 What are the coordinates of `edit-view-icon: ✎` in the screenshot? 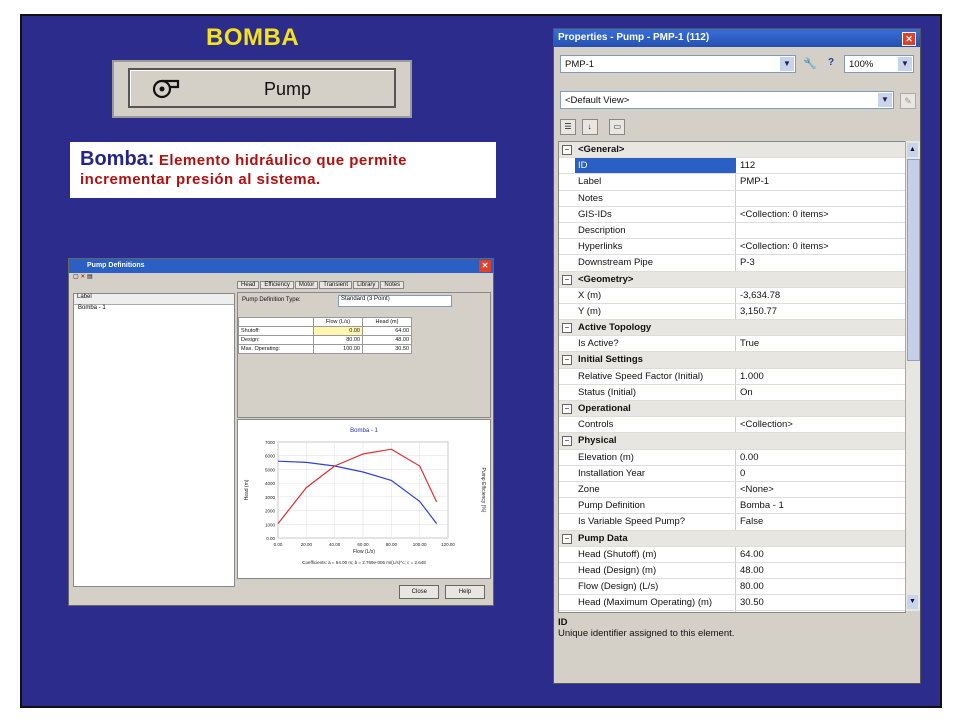 It's located at (908, 101).